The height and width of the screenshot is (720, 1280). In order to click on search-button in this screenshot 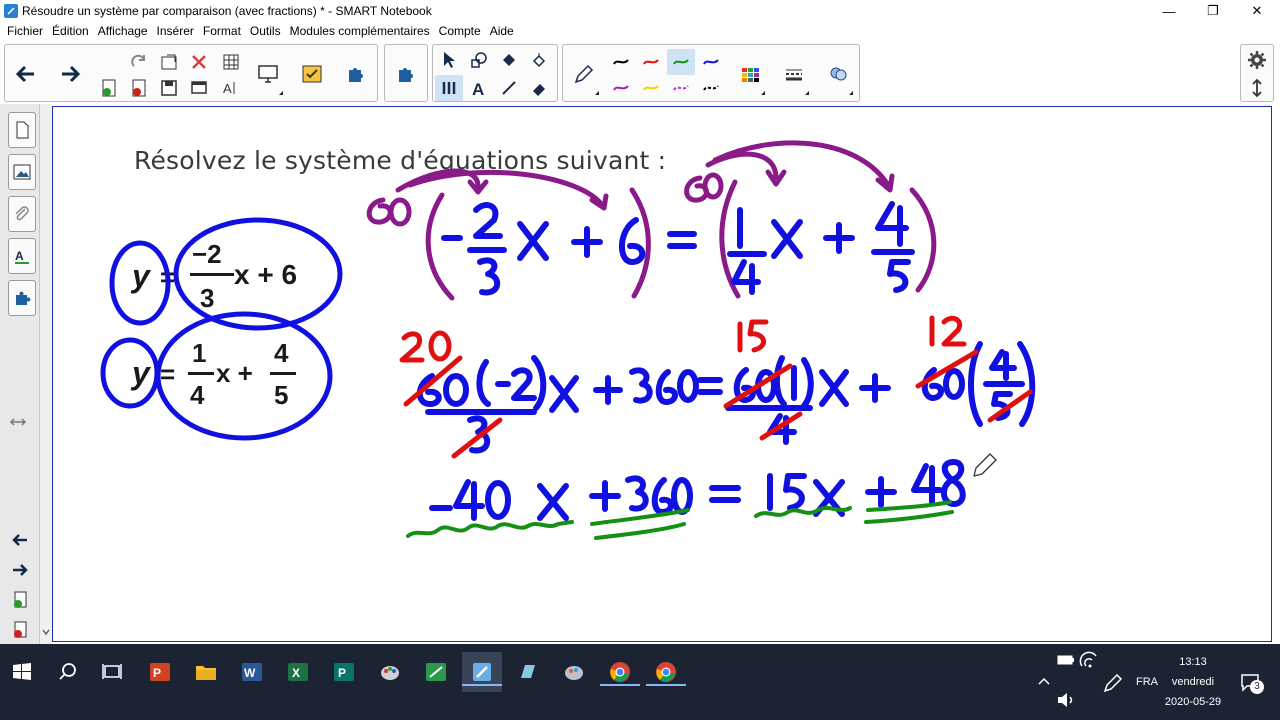, I will do `click(68, 672)`.